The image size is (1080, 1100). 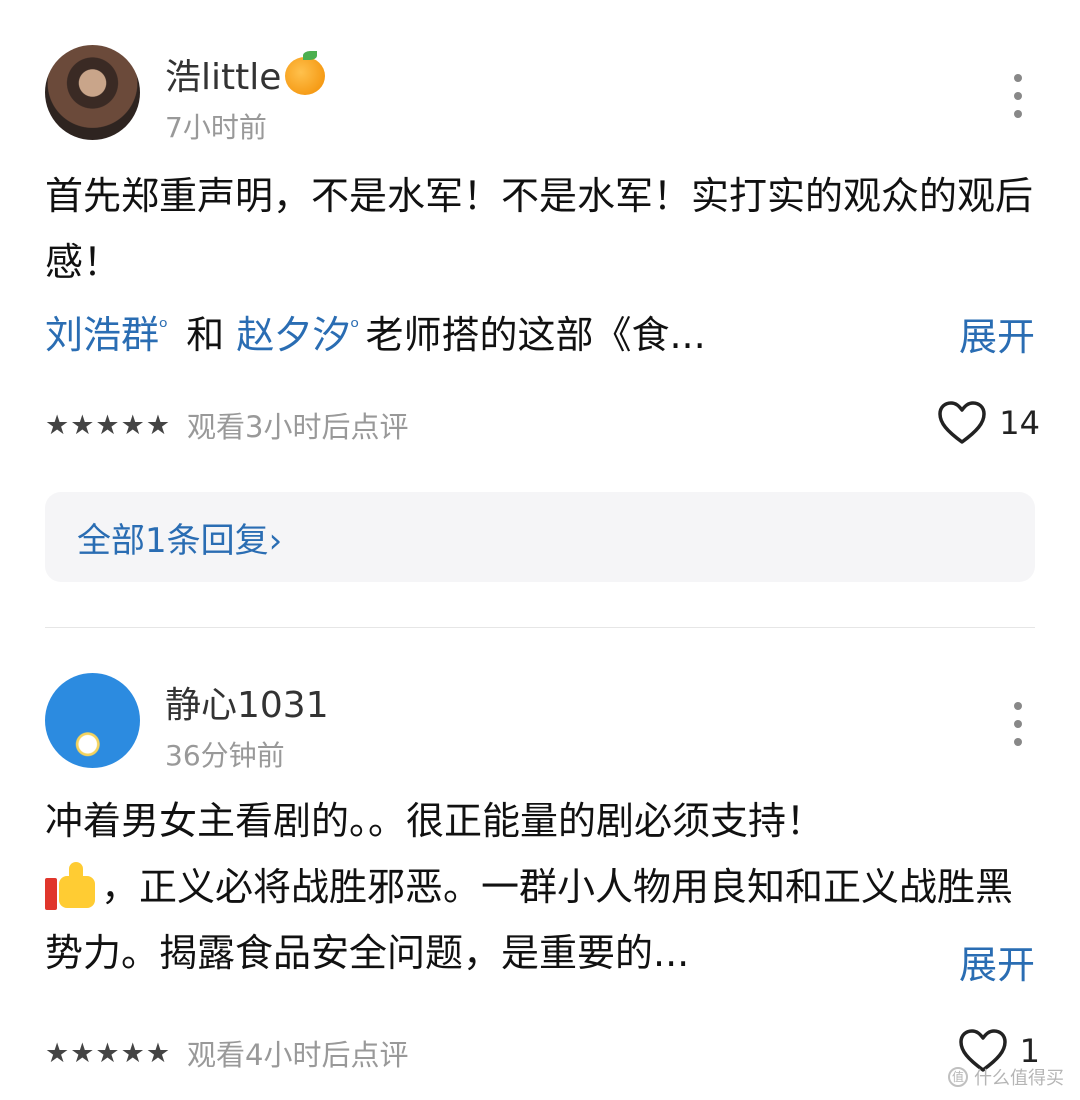 I want to click on username: 静心1031, so click(x=247, y=702).